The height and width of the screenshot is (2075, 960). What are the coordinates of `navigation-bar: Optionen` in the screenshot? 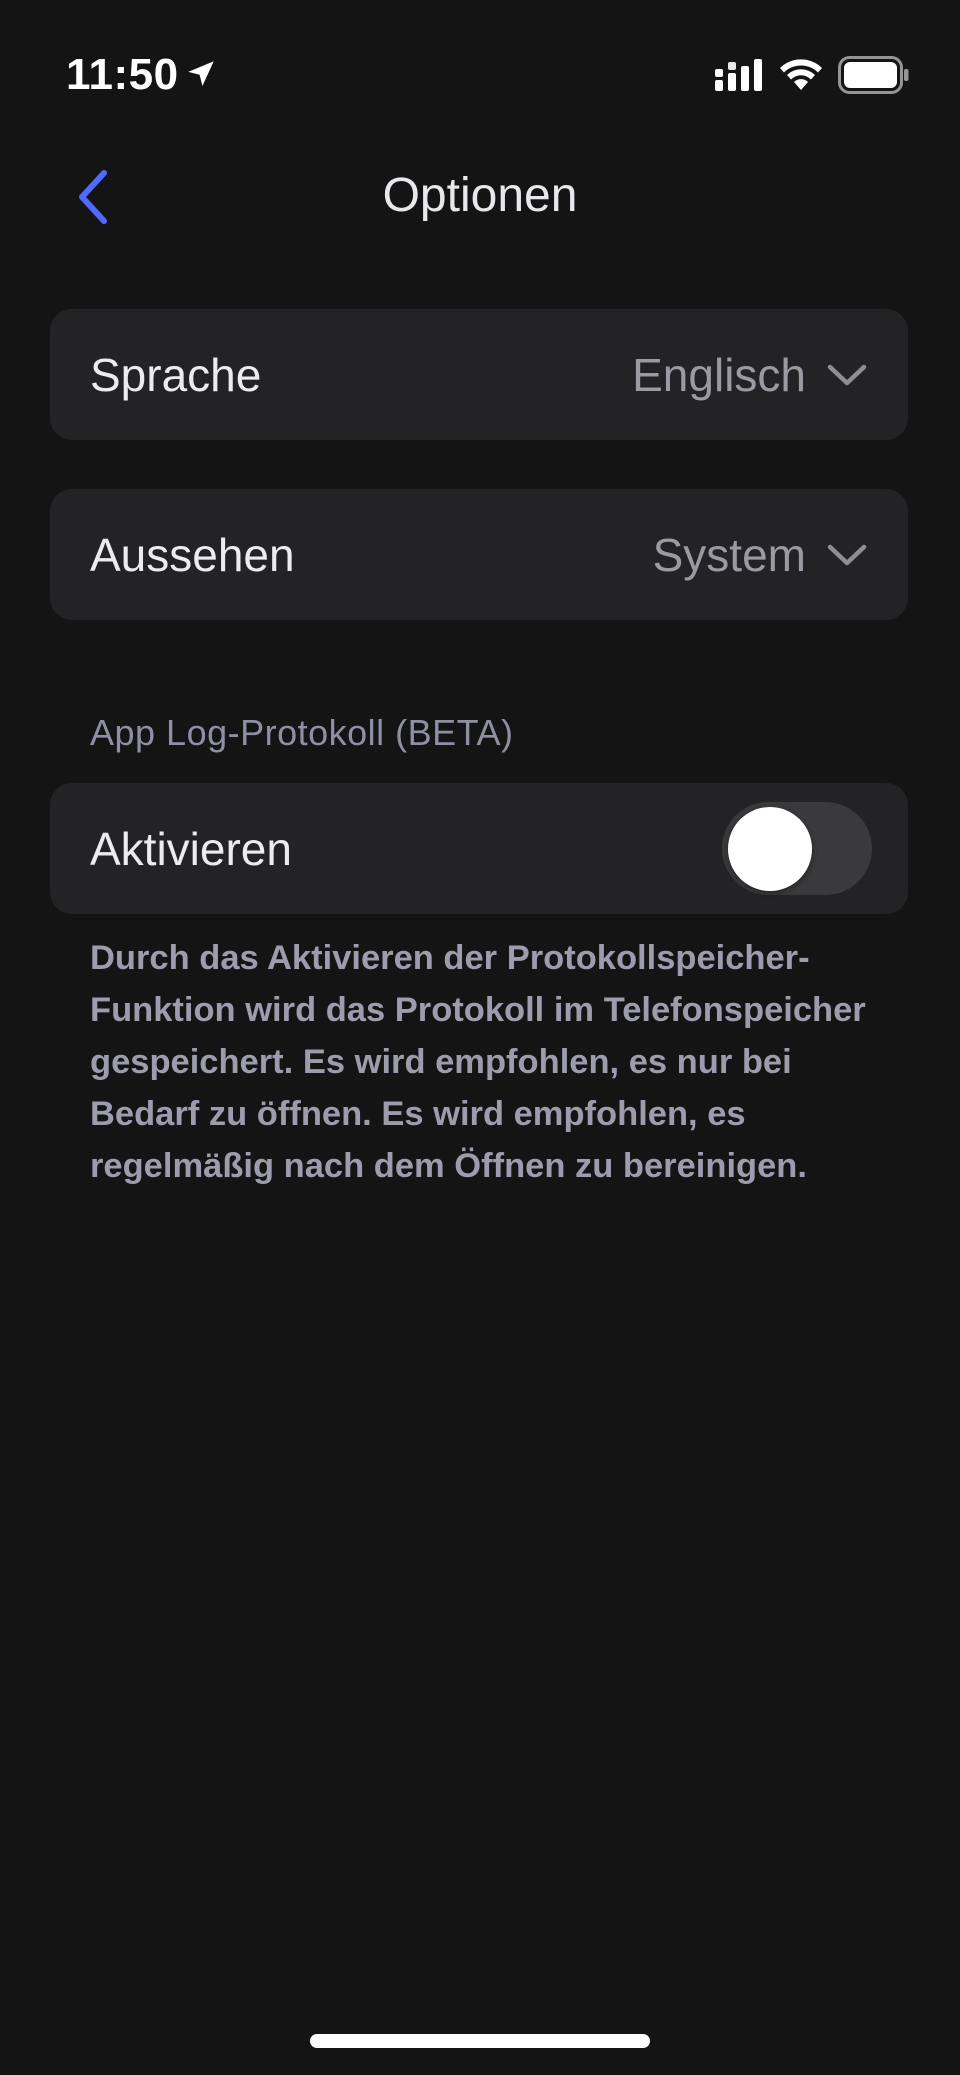 It's located at (480, 195).